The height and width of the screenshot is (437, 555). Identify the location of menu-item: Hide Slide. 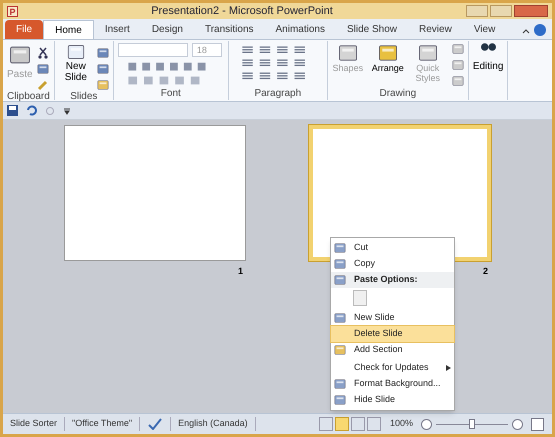
(392, 400).